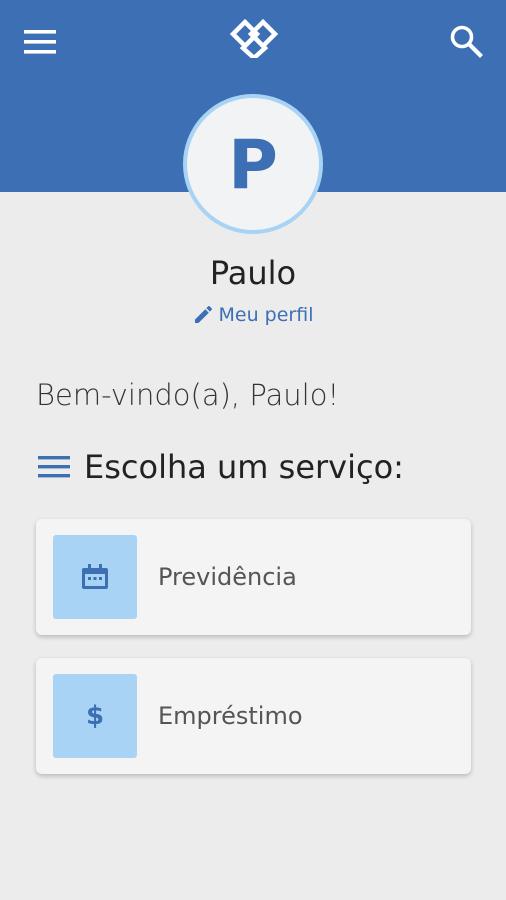 The height and width of the screenshot is (900, 506). I want to click on services-title: Escolha um serviço:, so click(244, 467).